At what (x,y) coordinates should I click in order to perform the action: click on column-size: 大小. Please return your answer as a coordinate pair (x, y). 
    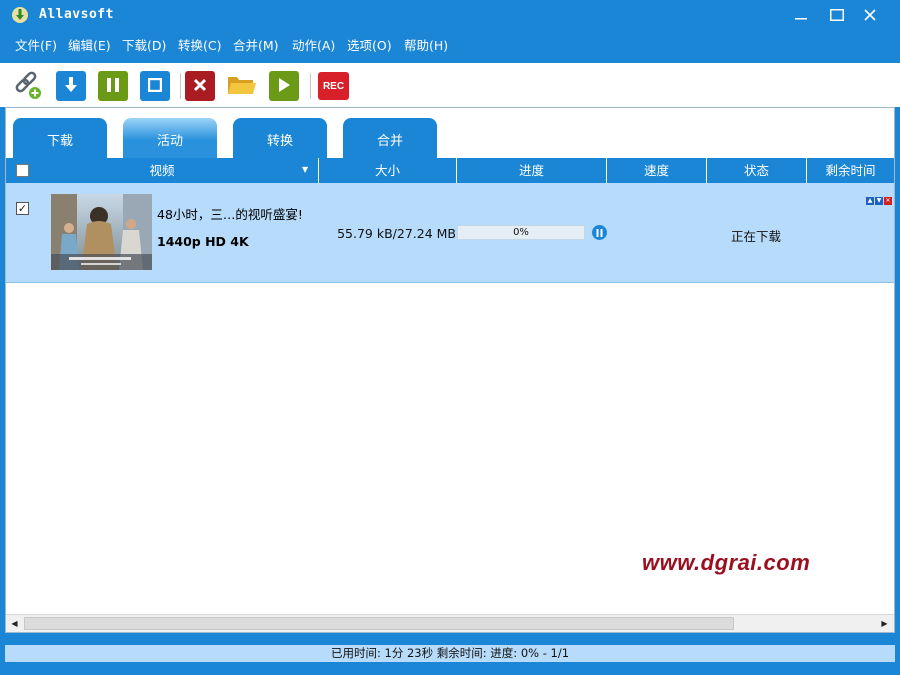
    Looking at the image, I should click on (388, 170).